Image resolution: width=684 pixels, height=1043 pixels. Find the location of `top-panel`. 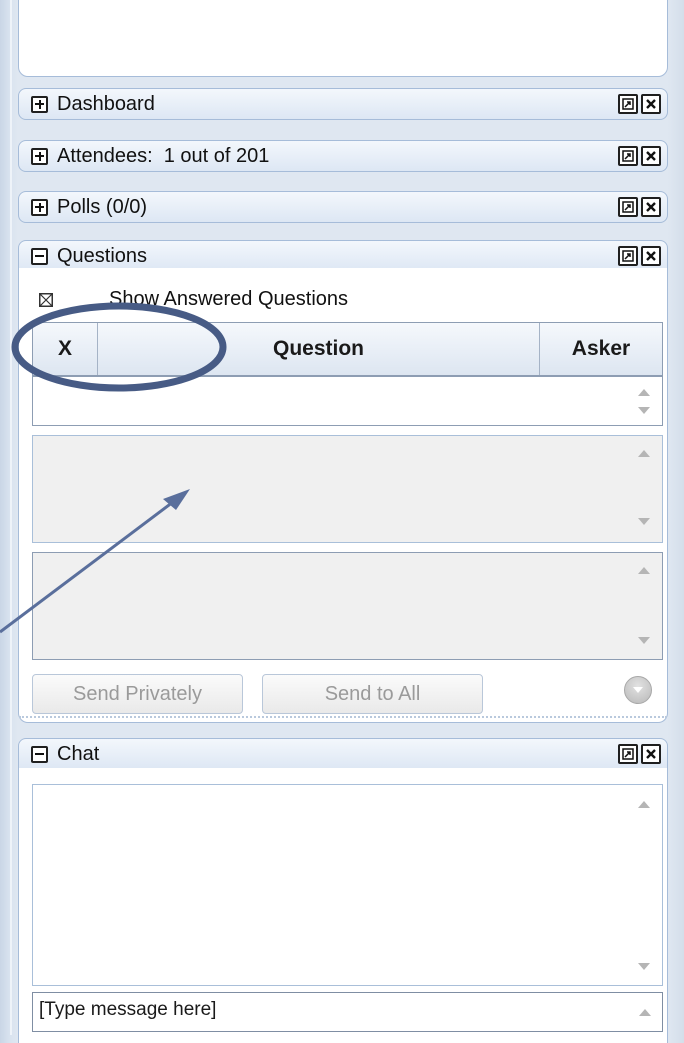

top-panel is located at coordinates (343, 38).